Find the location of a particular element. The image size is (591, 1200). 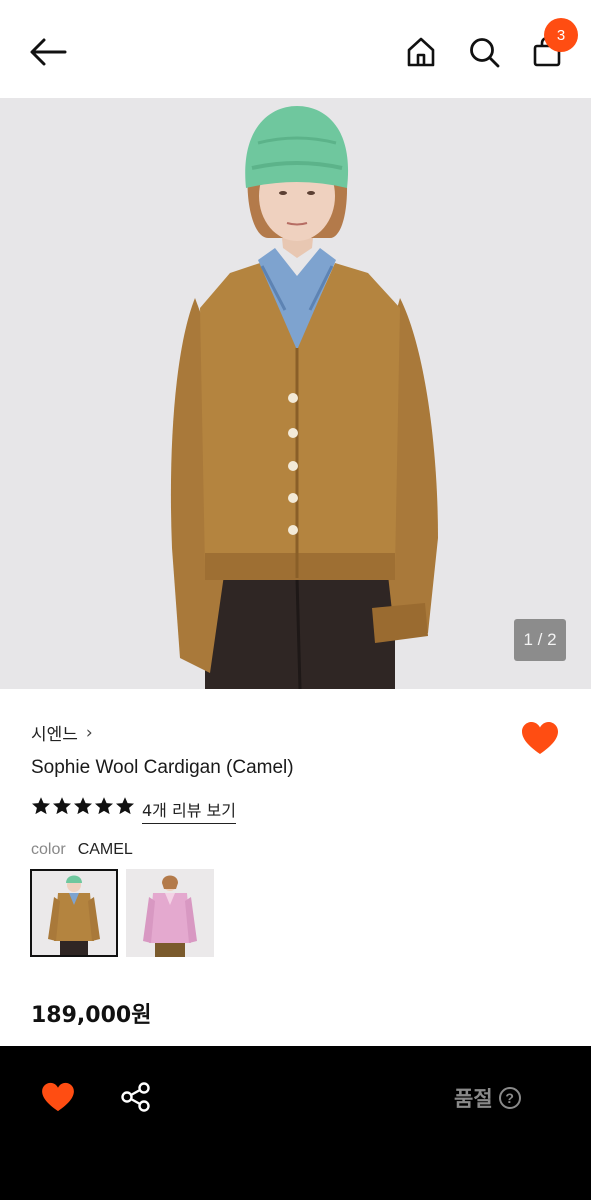

sold-out-status: 품절 ? is located at coordinates (487, 1098).